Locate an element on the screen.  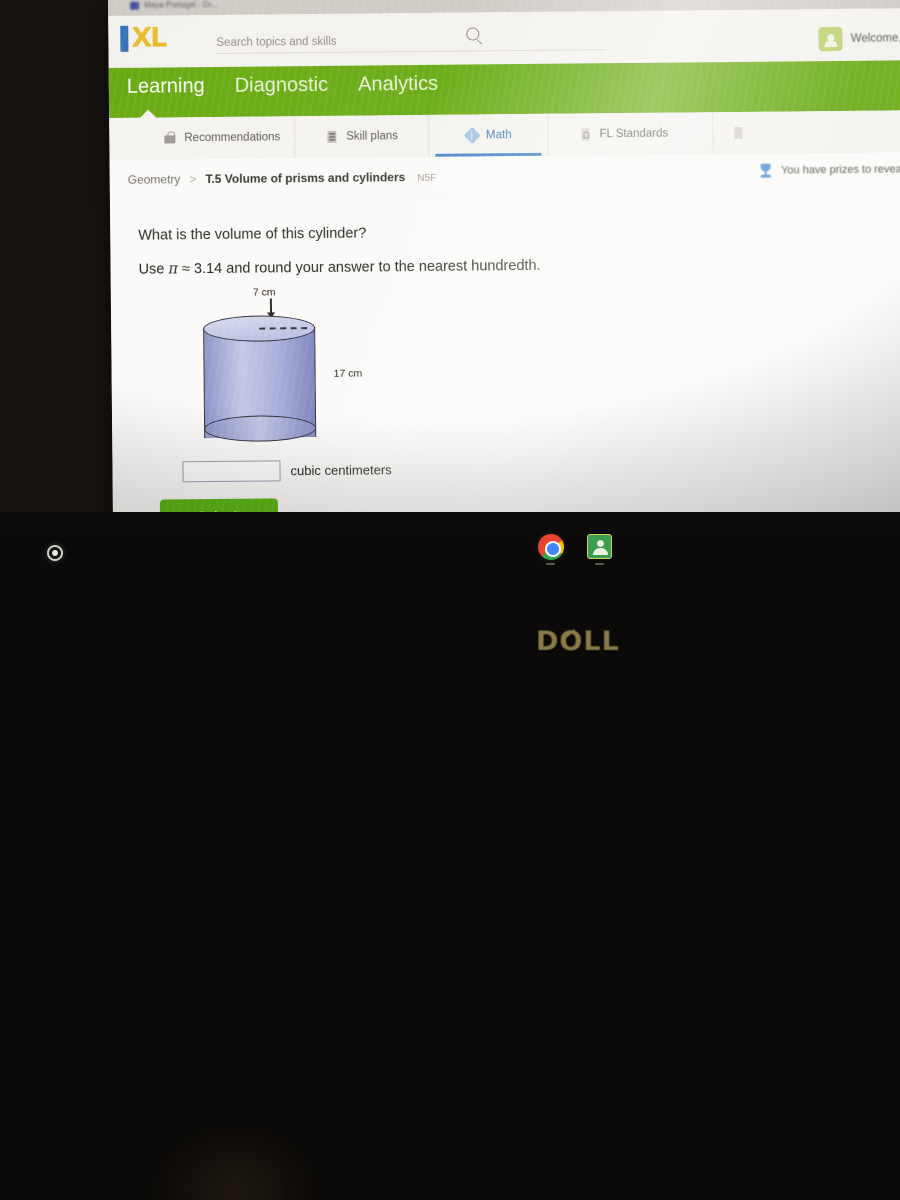
avatar is located at coordinates (830, 39).